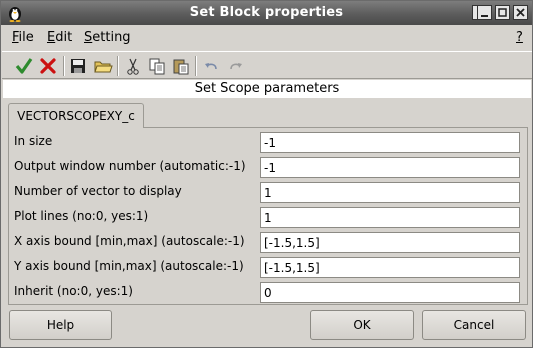  I want to click on toolbar, so click(267, 65).